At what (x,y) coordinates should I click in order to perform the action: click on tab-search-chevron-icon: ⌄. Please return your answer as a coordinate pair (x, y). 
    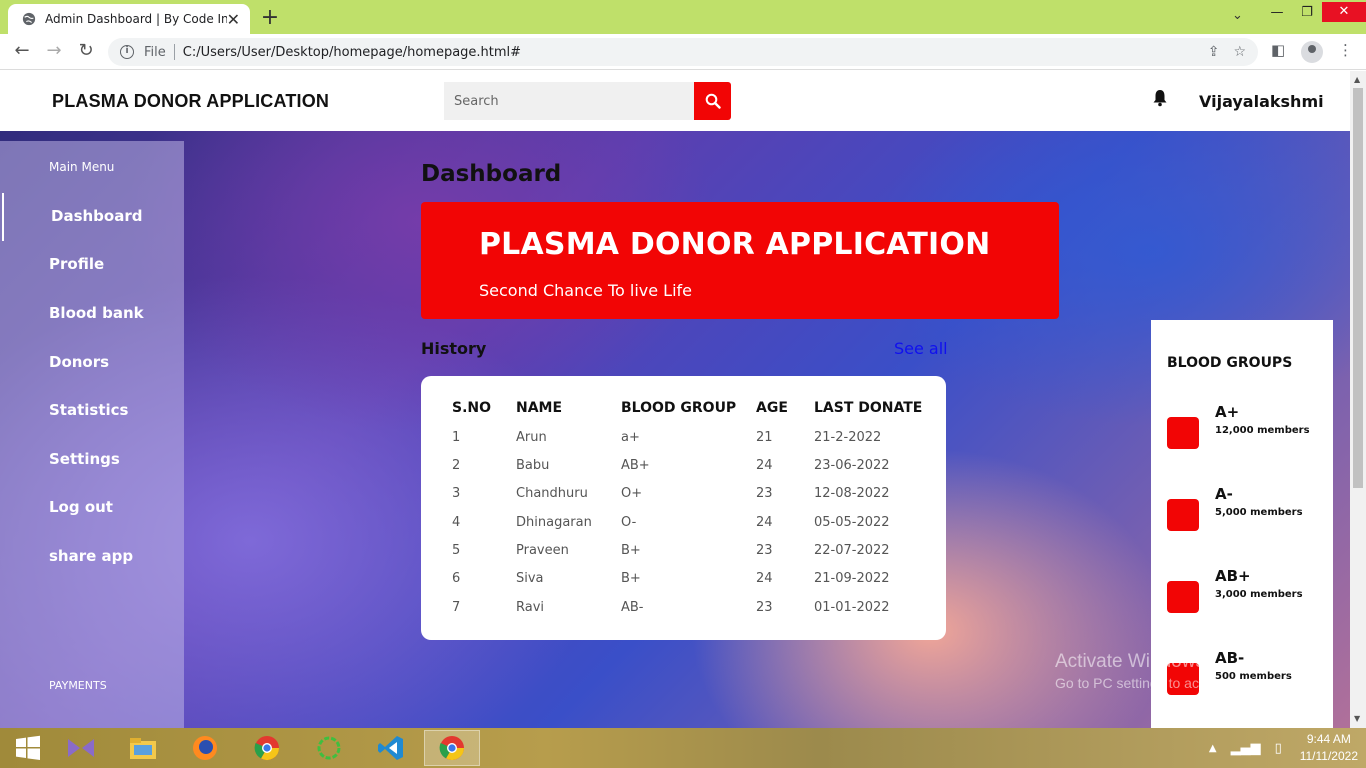
    Looking at the image, I should click on (1237, 15).